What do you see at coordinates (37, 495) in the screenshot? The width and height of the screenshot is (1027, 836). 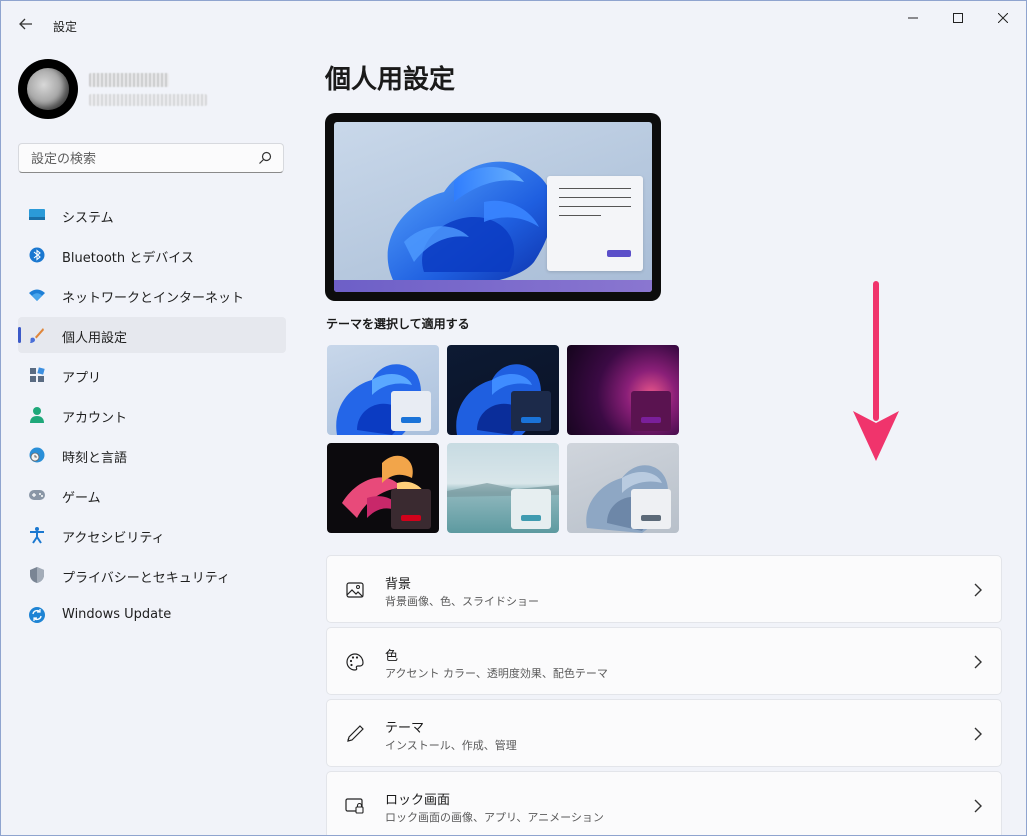 I see `gamepad-icon` at bounding box center [37, 495].